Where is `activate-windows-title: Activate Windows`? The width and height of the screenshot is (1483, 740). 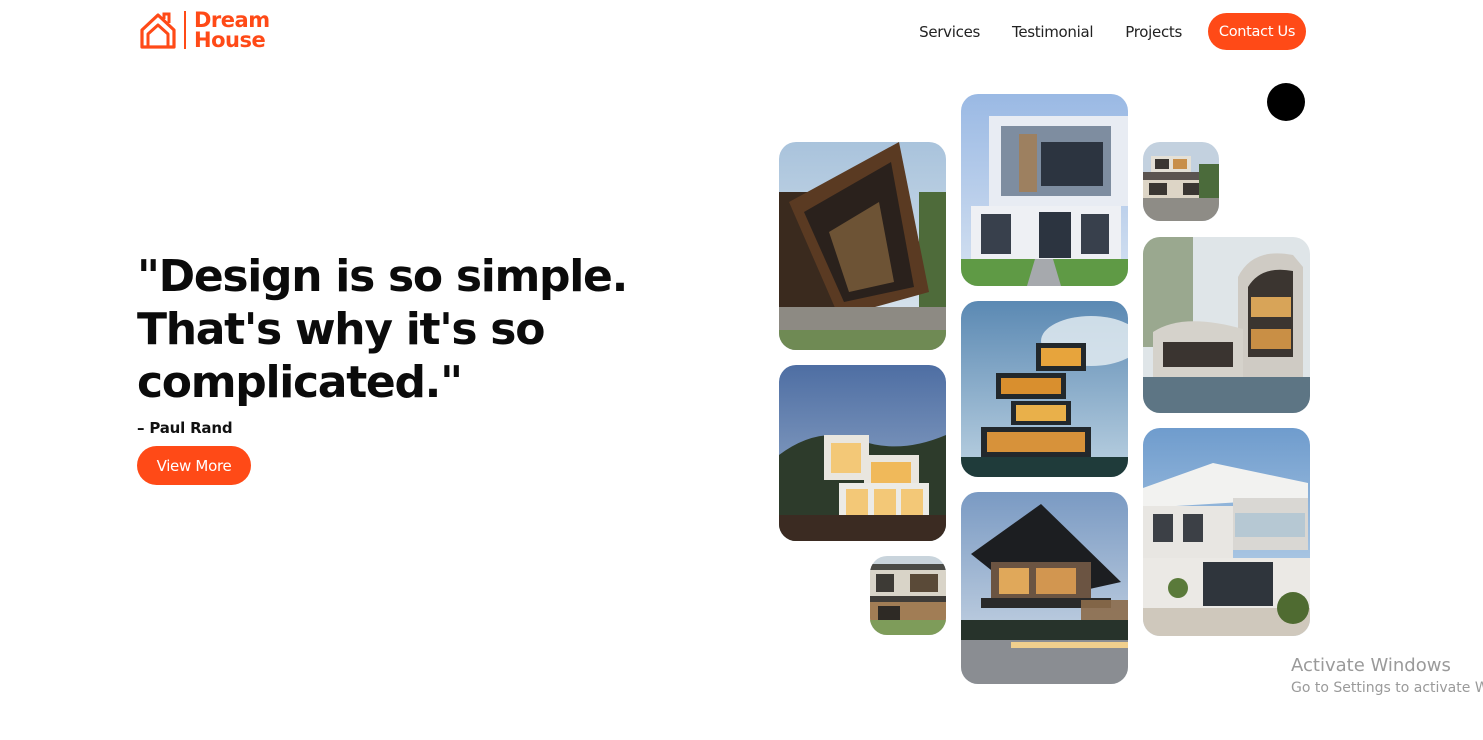 activate-windows-title: Activate Windows is located at coordinates (1371, 665).